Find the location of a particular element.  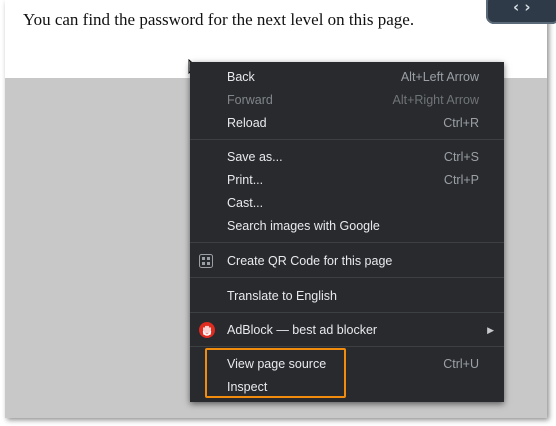

highlight-box is located at coordinates (275, 373).